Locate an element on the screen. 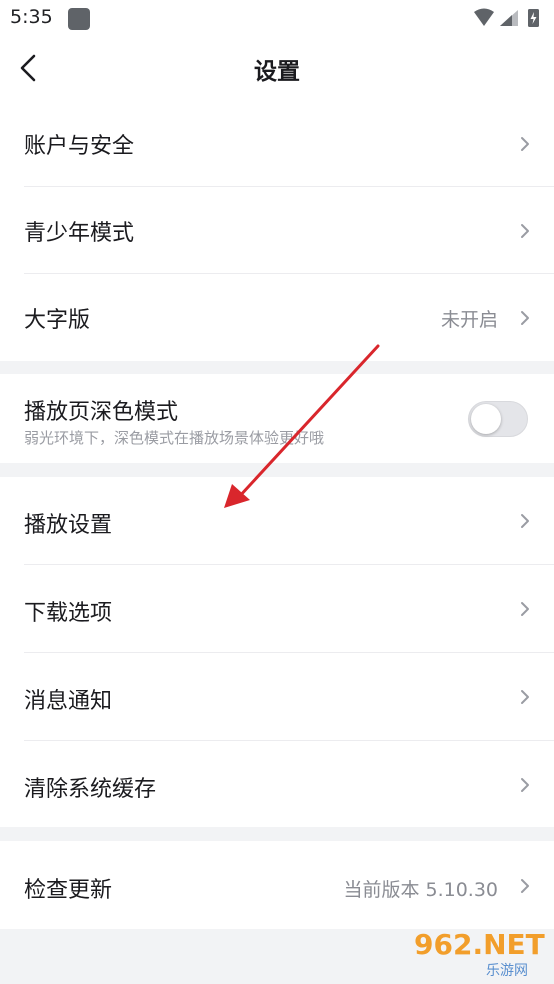 Image resolution: width=554 pixels, height=984 pixels. app-bar: 设置 is located at coordinates (277, 69).